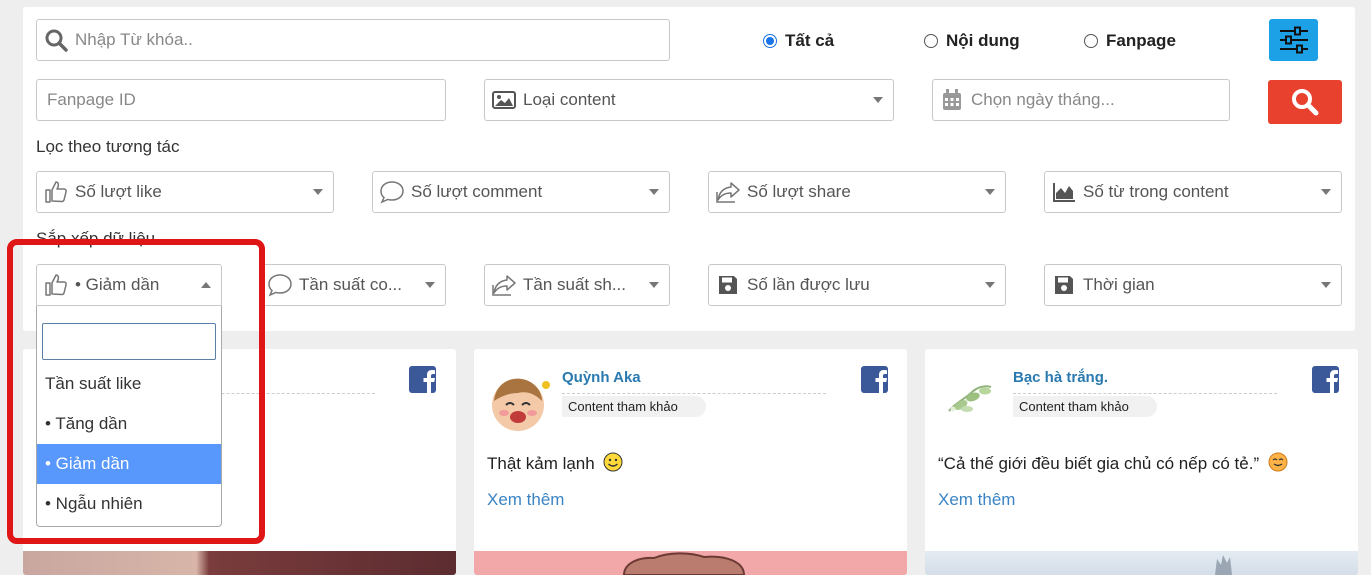 This screenshot has height=575, width=1371. What do you see at coordinates (118, 191) in the screenshot?
I see `like-count-value: Số lượt like` at bounding box center [118, 191].